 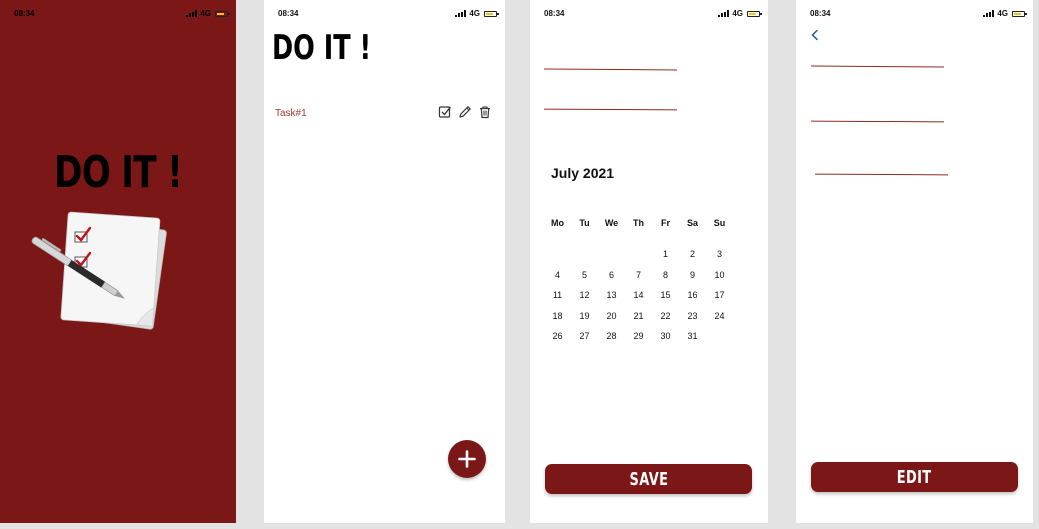 I want to click on plus-icon, so click(x=467, y=459).